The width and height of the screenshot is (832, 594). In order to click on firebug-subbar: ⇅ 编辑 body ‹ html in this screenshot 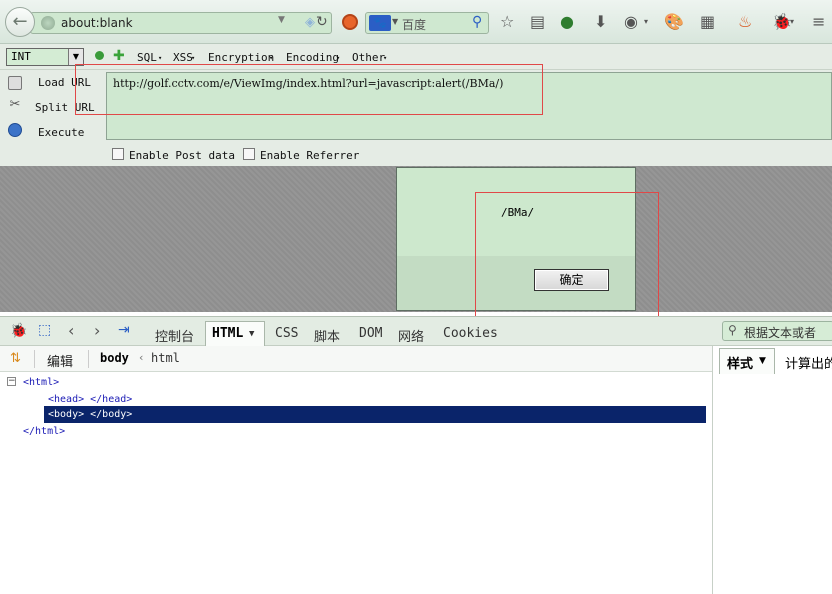, I will do `click(416, 359)`.